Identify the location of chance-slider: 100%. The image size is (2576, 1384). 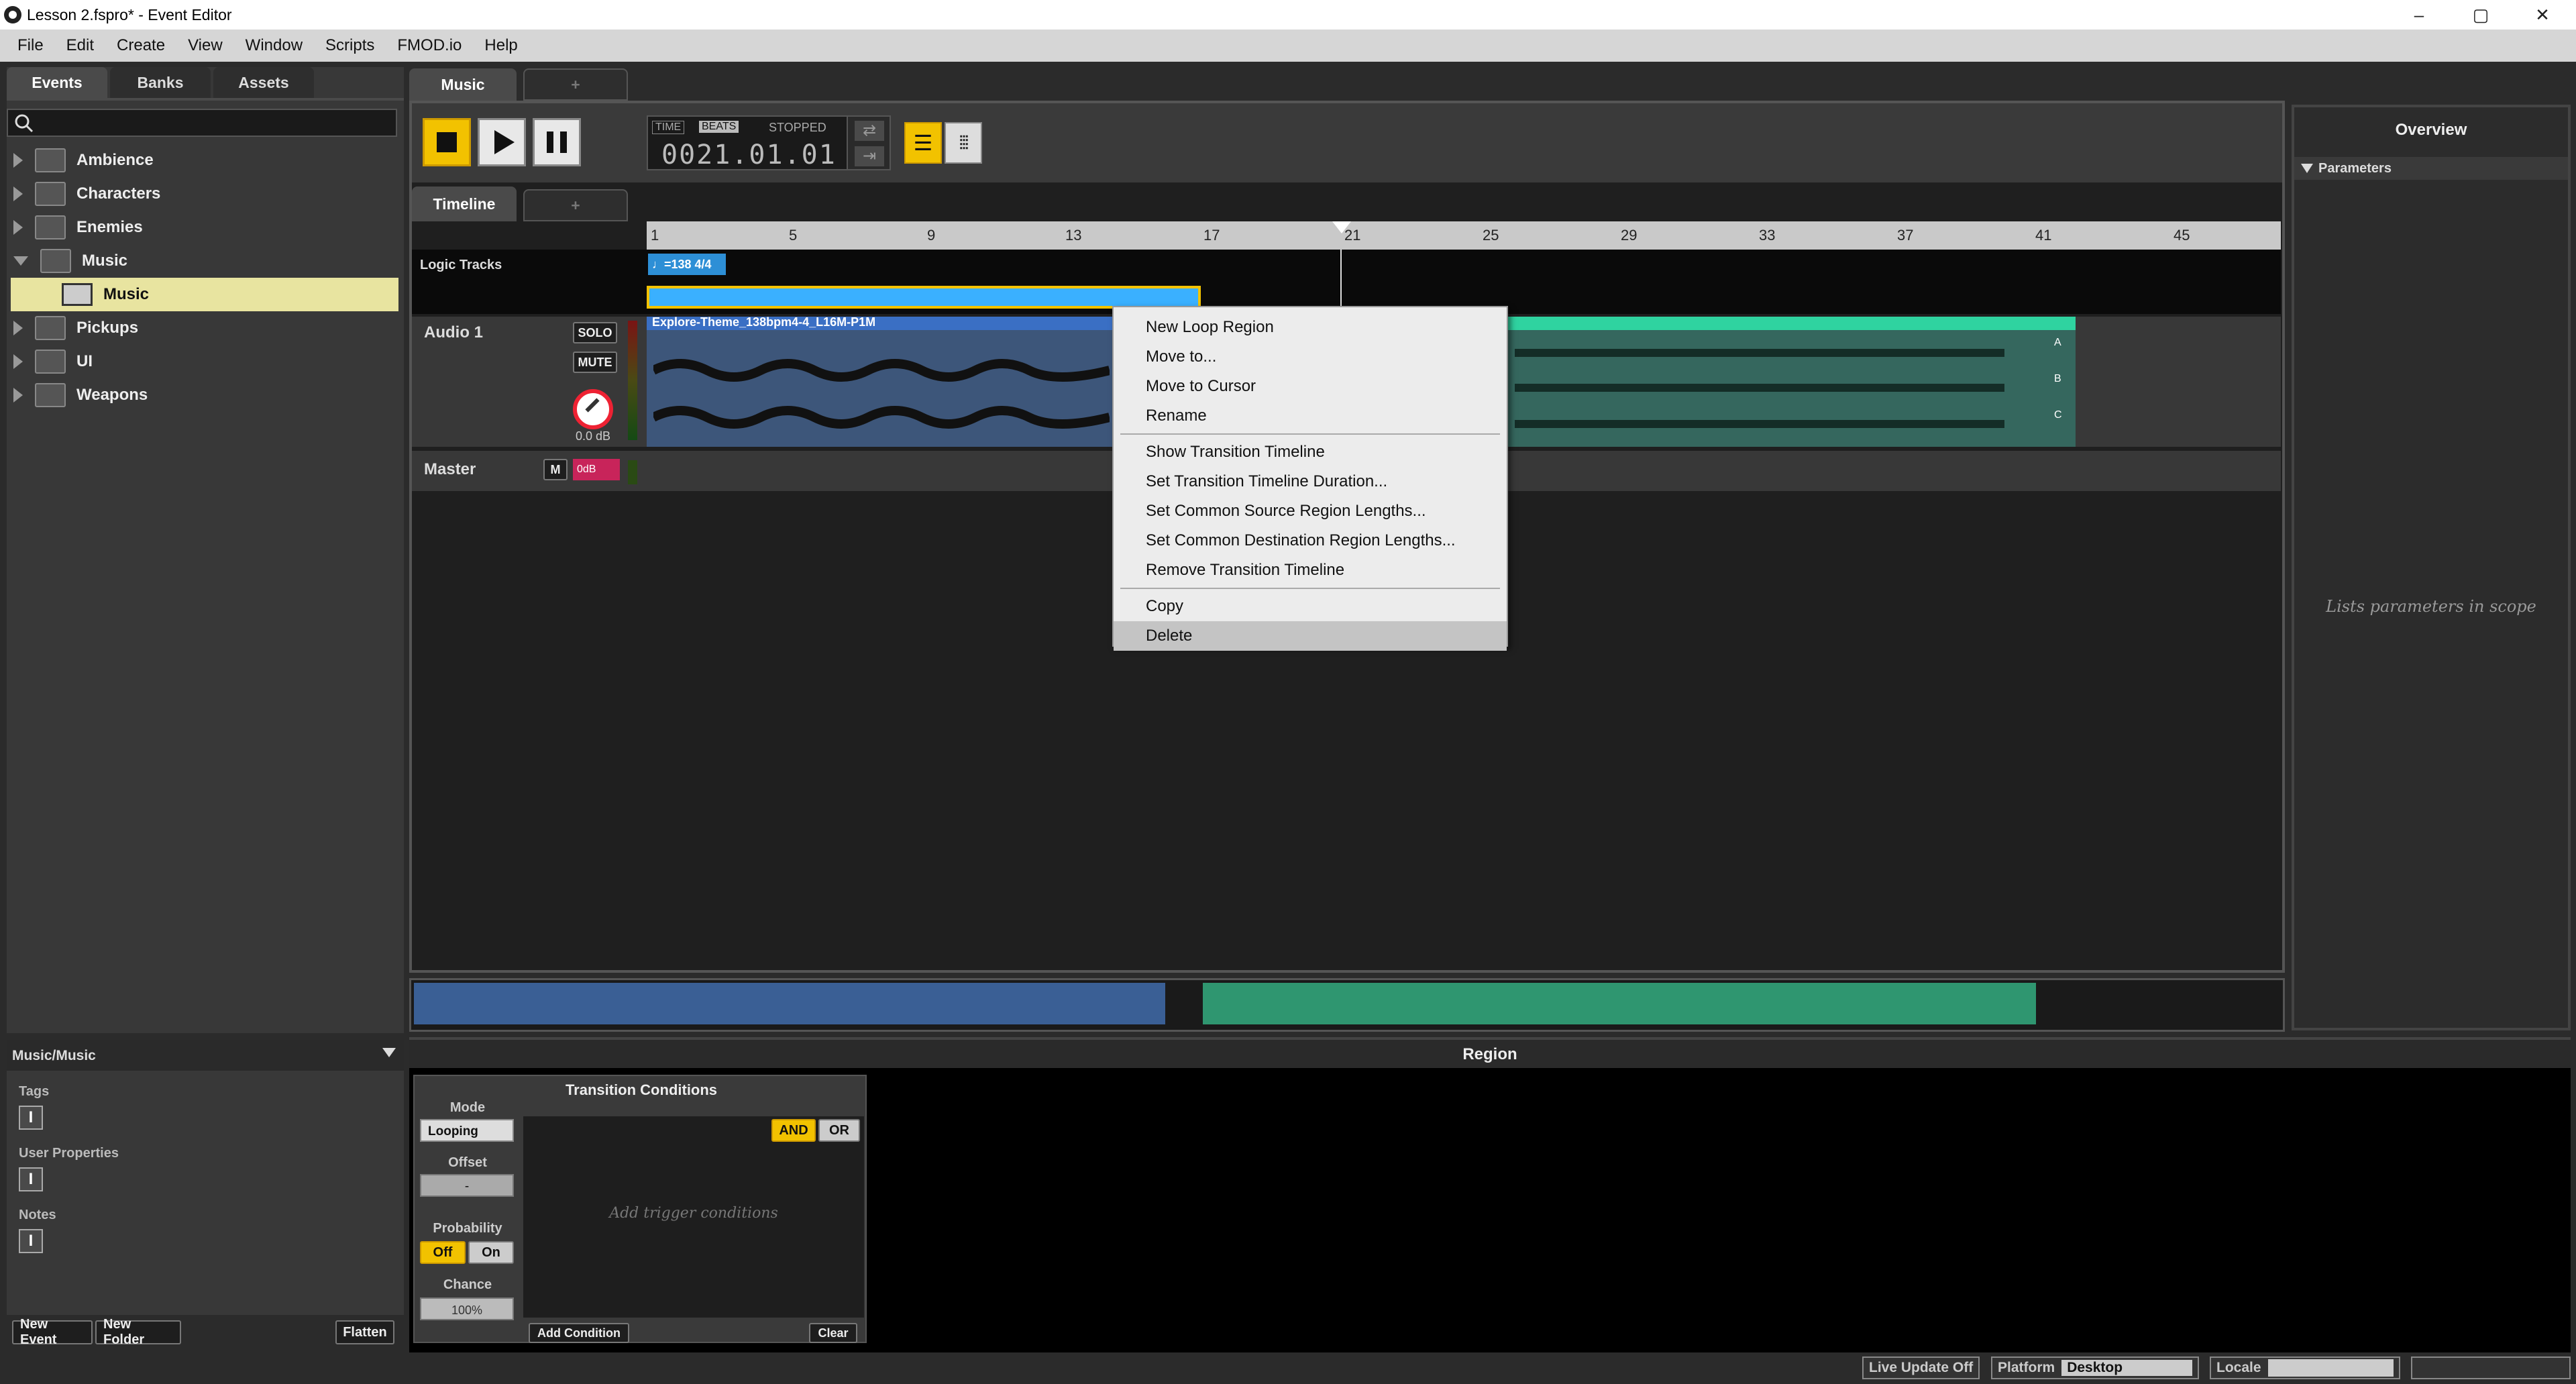
(467, 1308).